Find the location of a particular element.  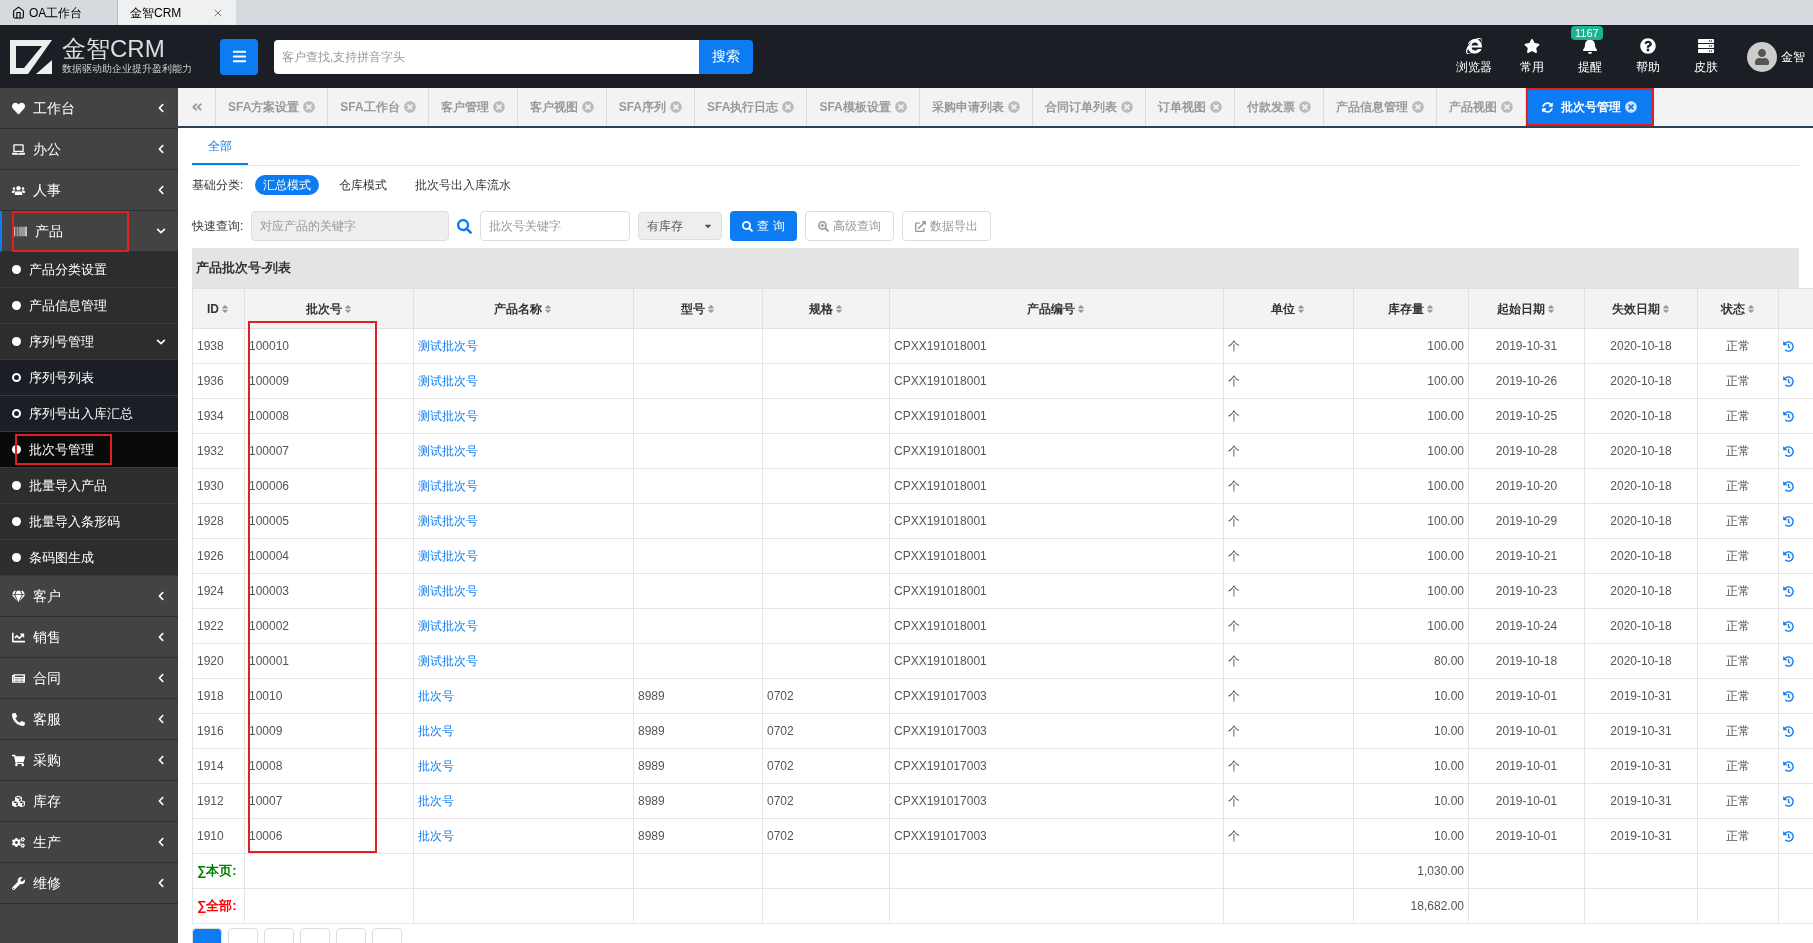

search-icon is located at coordinates (465, 226).